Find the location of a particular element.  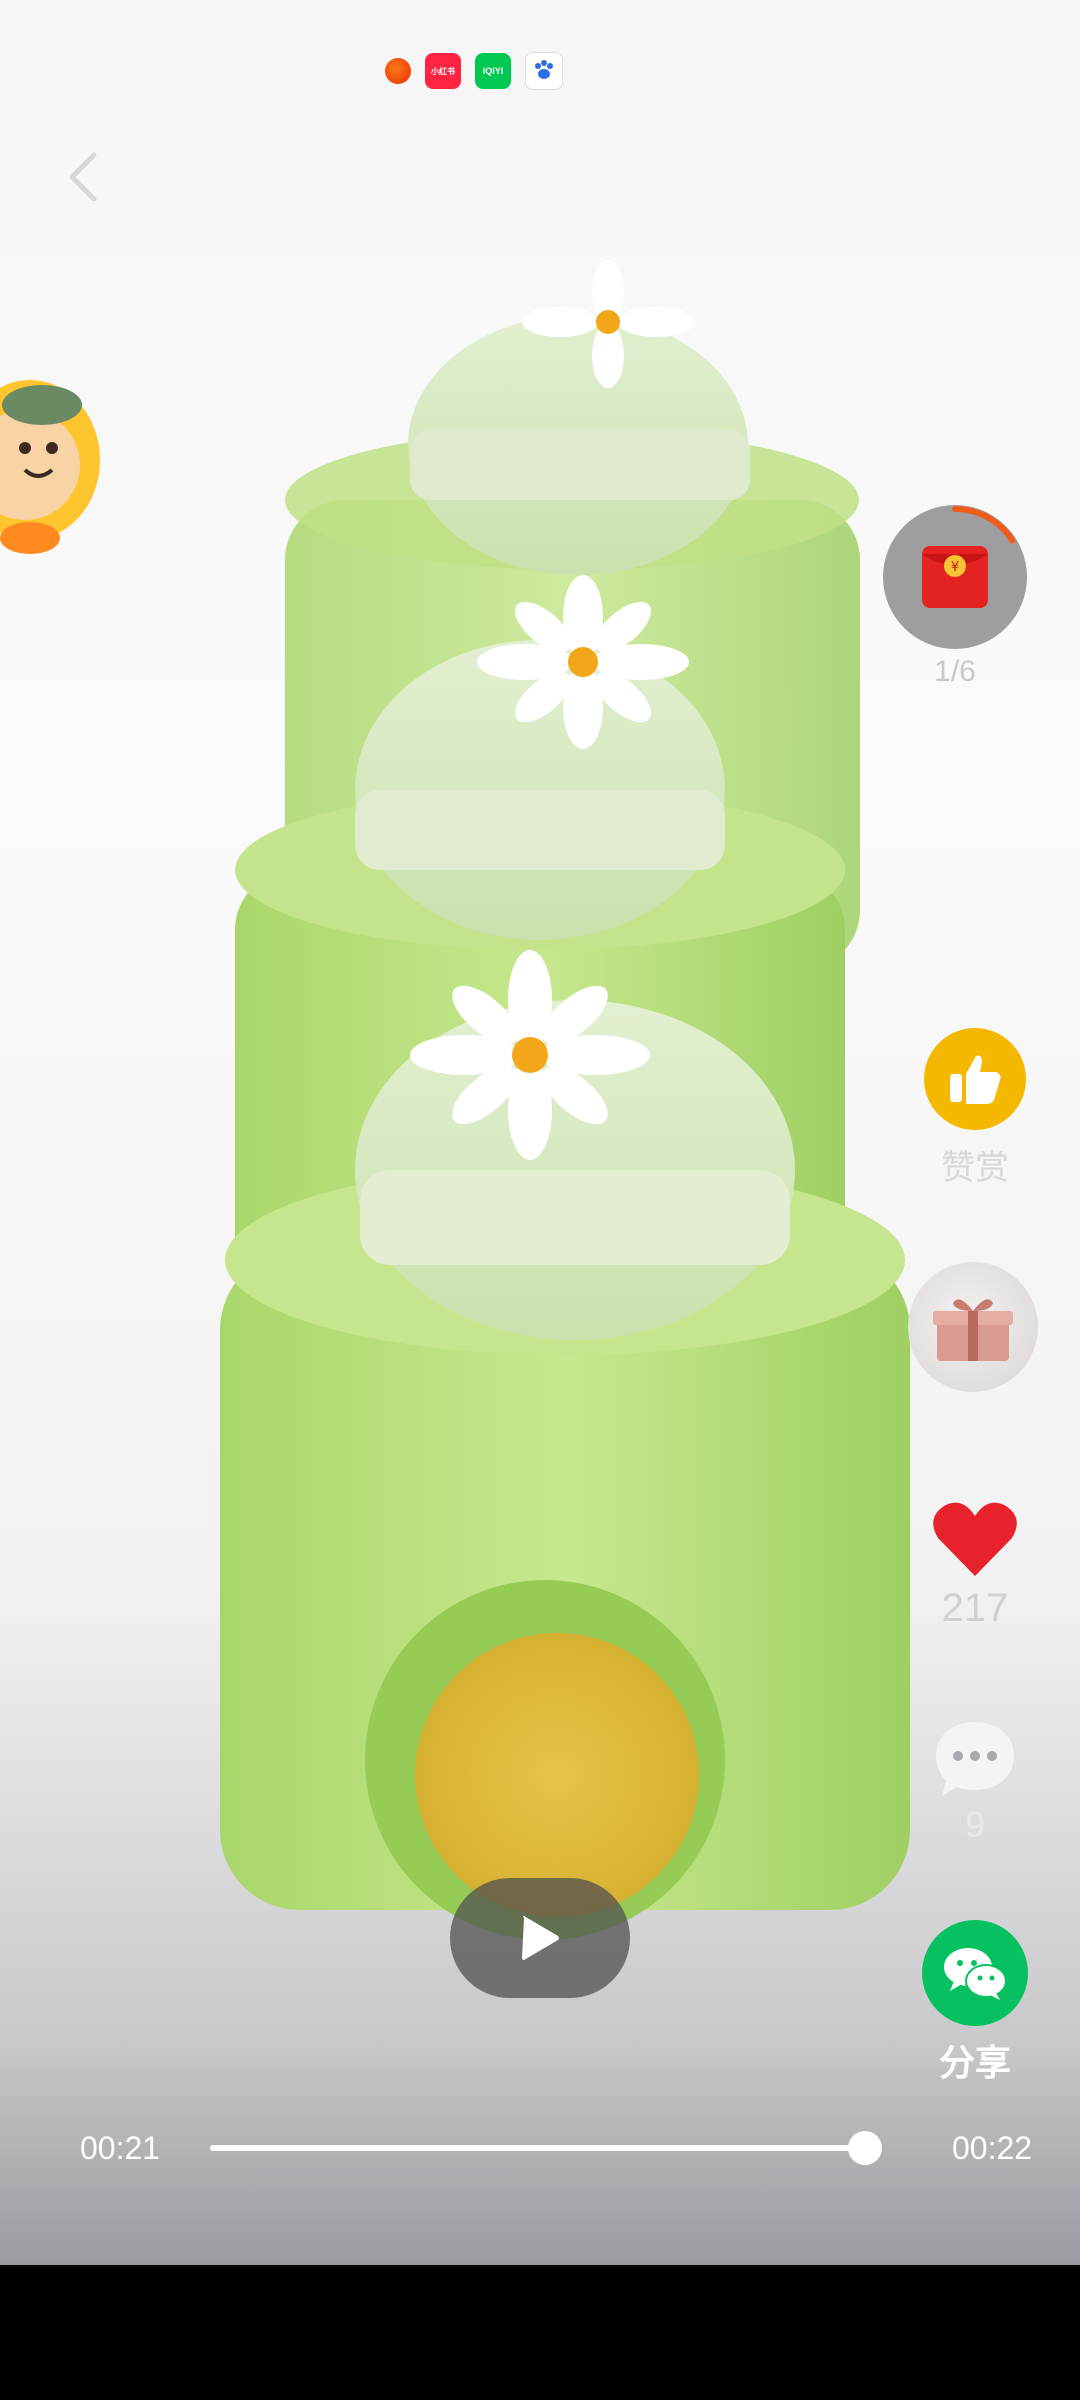

pilot-mascot-icon is located at coordinates (50, 467).